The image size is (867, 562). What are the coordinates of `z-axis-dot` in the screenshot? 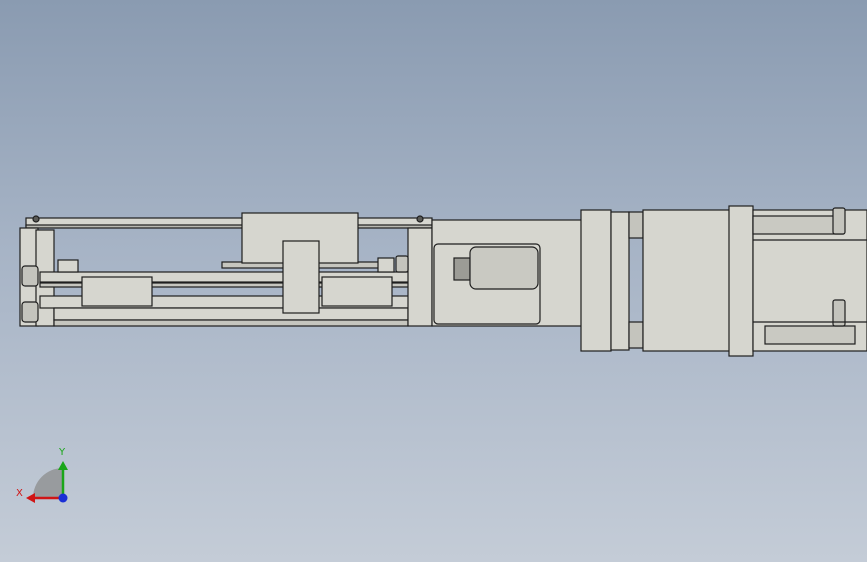 It's located at (63, 498).